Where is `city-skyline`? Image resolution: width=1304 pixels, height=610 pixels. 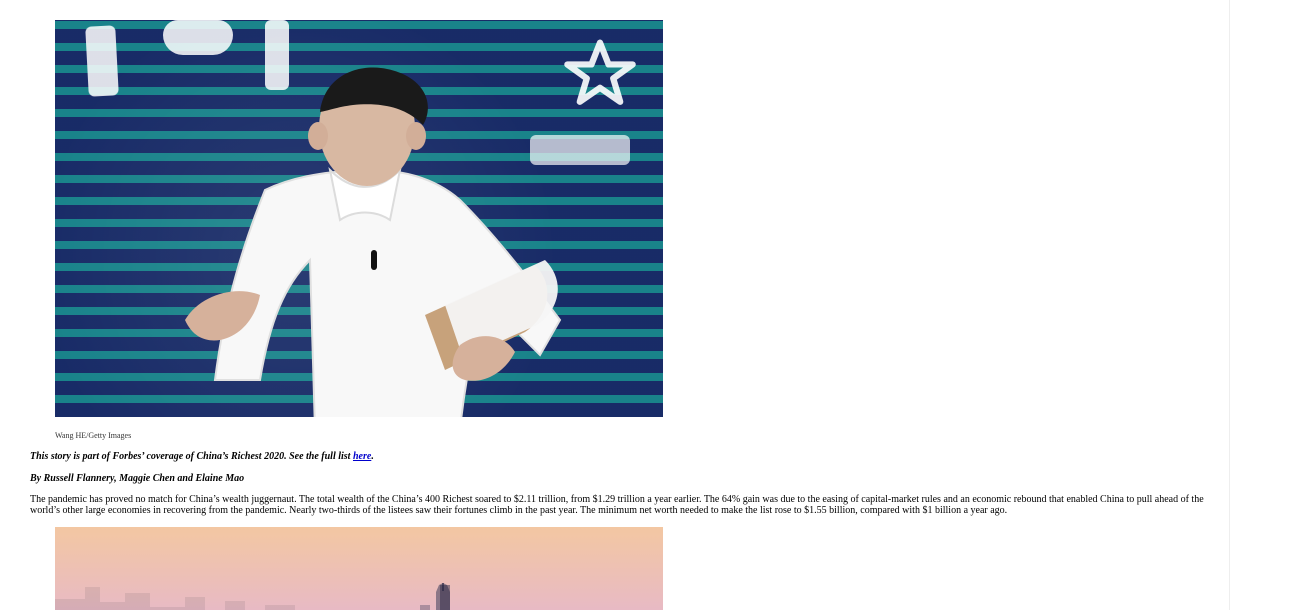 city-skyline is located at coordinates (359, 568).